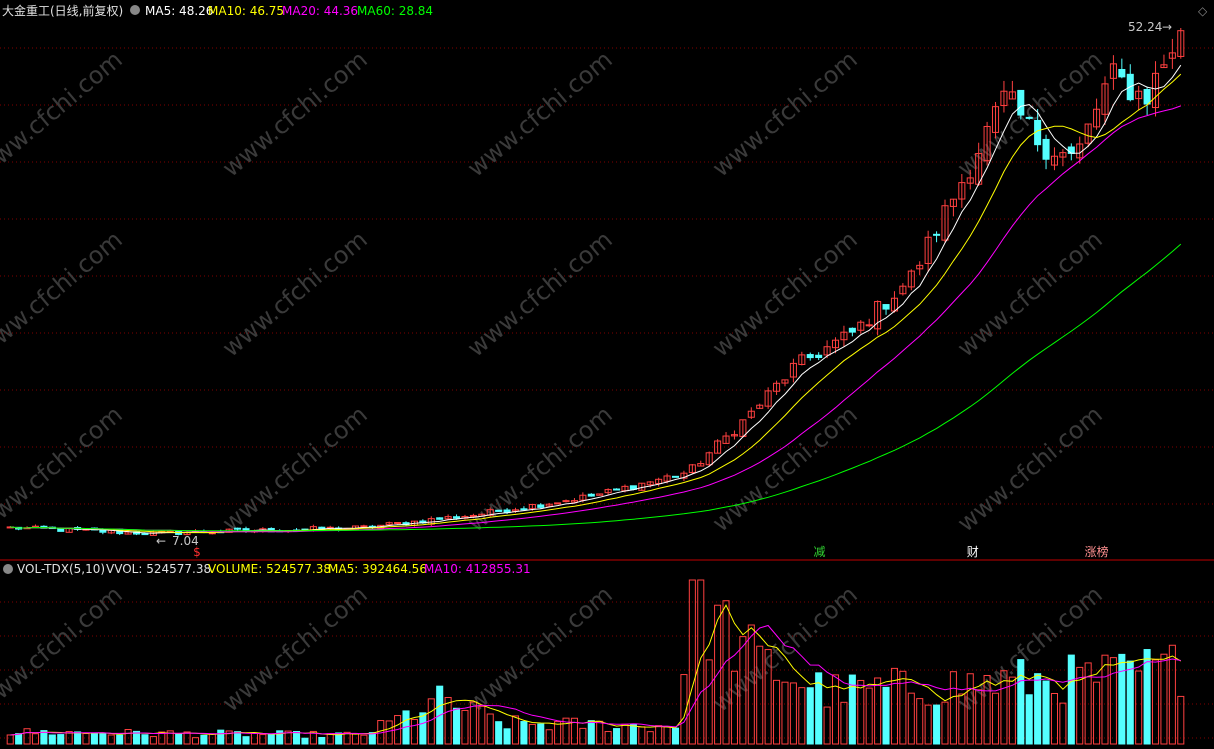  I want to click on ma20-label: MA20: 44.36, so click(320, 11).